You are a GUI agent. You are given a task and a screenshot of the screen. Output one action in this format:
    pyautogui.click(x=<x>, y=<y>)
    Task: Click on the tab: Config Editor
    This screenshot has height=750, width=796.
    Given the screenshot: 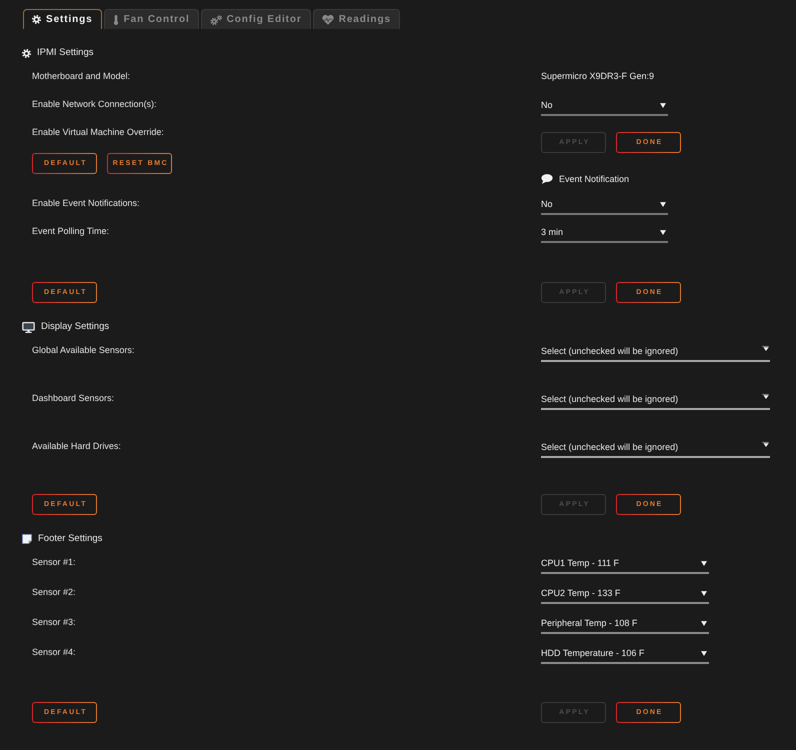 What is the action you would take?
    pyautogui.click(x=255, y=19)
    